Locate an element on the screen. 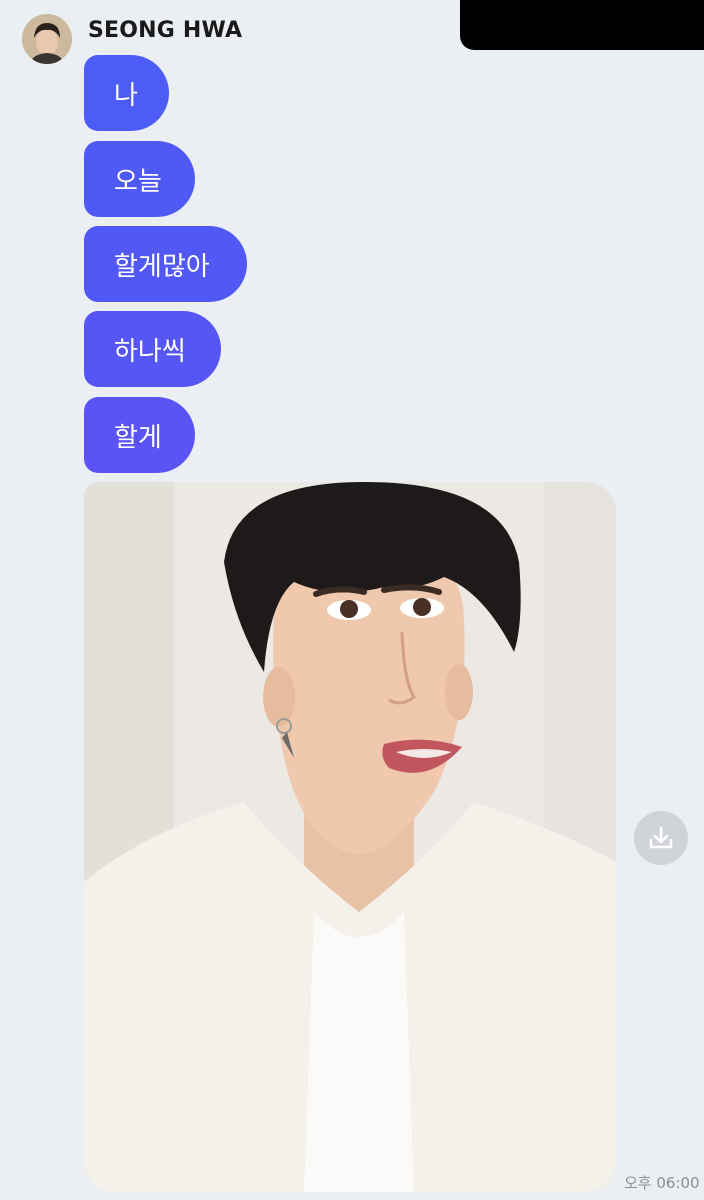  sender-avatar is located at coordinates (47, 39).